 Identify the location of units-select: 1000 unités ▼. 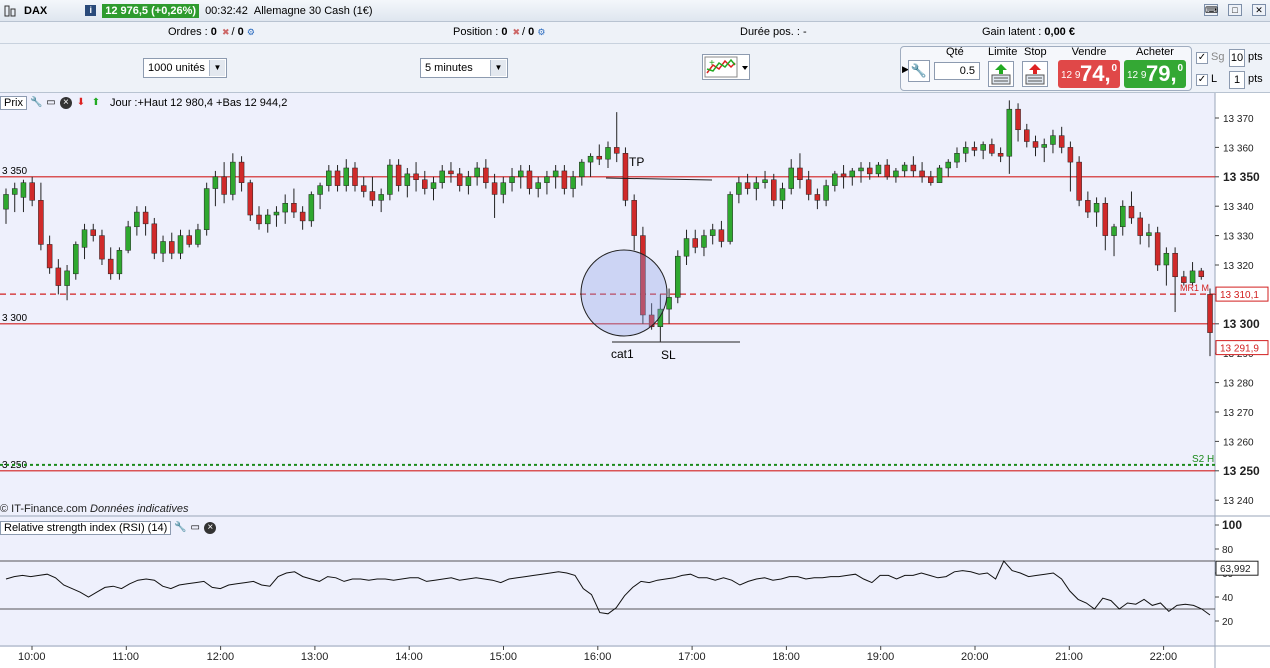
(185, 68).